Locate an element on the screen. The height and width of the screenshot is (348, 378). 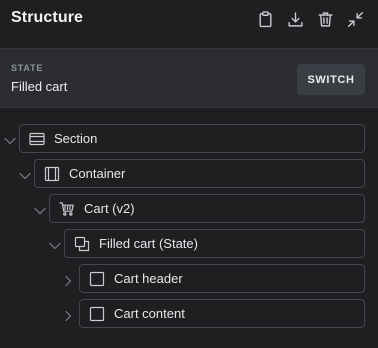
section-icon is located at coordinates (37, 139).